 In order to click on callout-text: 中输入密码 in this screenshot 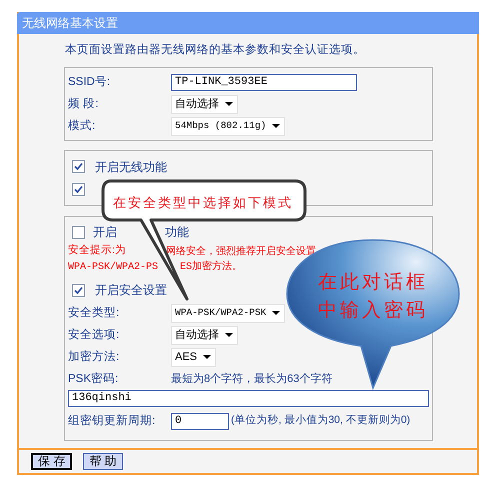, I will do `click(373, 311)`.